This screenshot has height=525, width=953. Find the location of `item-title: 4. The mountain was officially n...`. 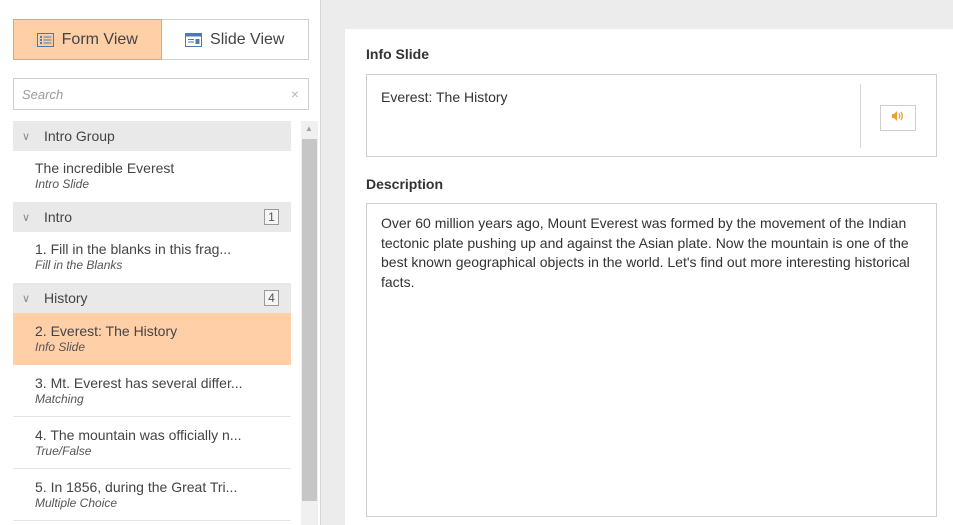

item-title: 4. The mountain was officially n... is located at coordinates (138, 435).